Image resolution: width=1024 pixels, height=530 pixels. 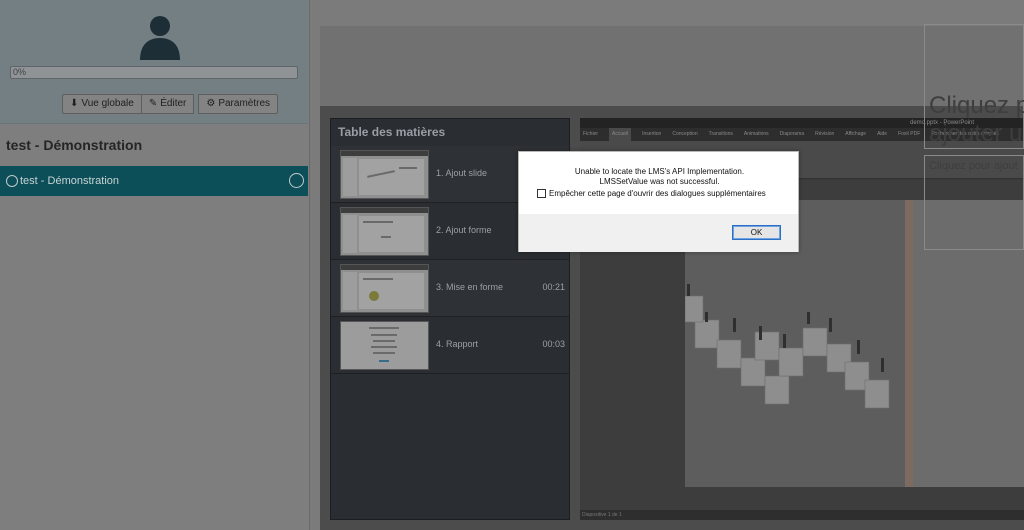 I want to click on toc-item: 4. Rapport 00:03, so click(x=450, y=345).